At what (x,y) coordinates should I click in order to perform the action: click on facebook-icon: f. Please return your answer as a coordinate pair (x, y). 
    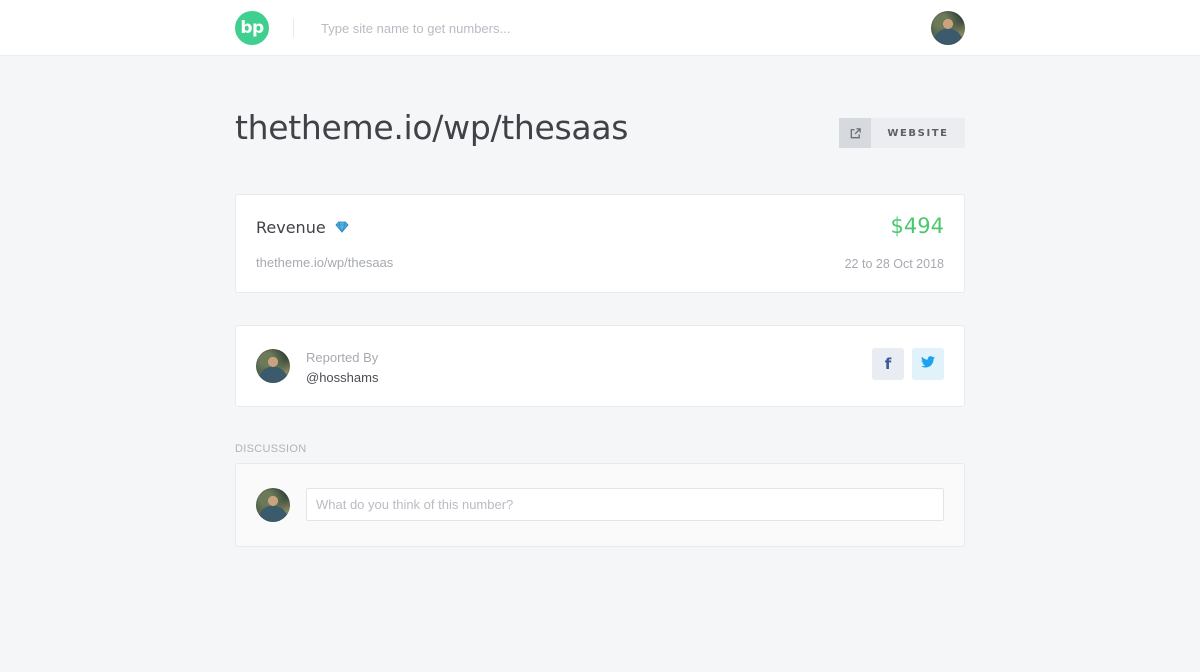
    Looking at the image, I should click on (888, 364).